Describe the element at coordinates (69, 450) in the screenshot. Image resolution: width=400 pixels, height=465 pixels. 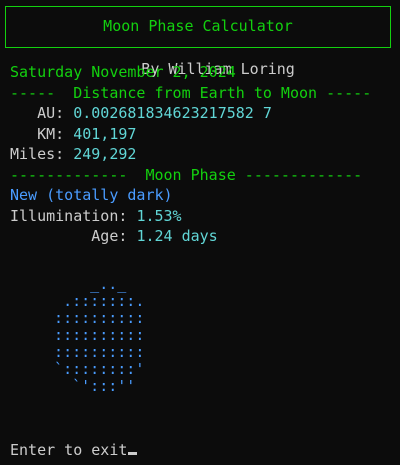
I see `exit-prompt: Enter to exit` at that location.